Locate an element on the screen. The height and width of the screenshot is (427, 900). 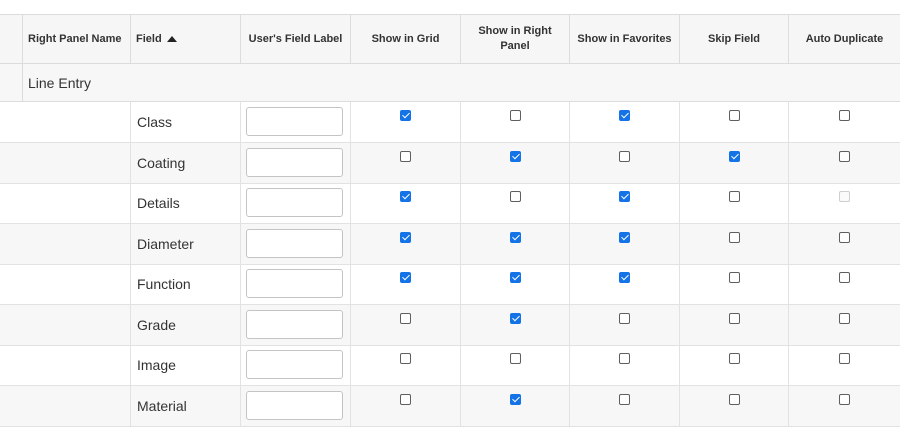
table-row: Coating is located at coordinates (450, 163).